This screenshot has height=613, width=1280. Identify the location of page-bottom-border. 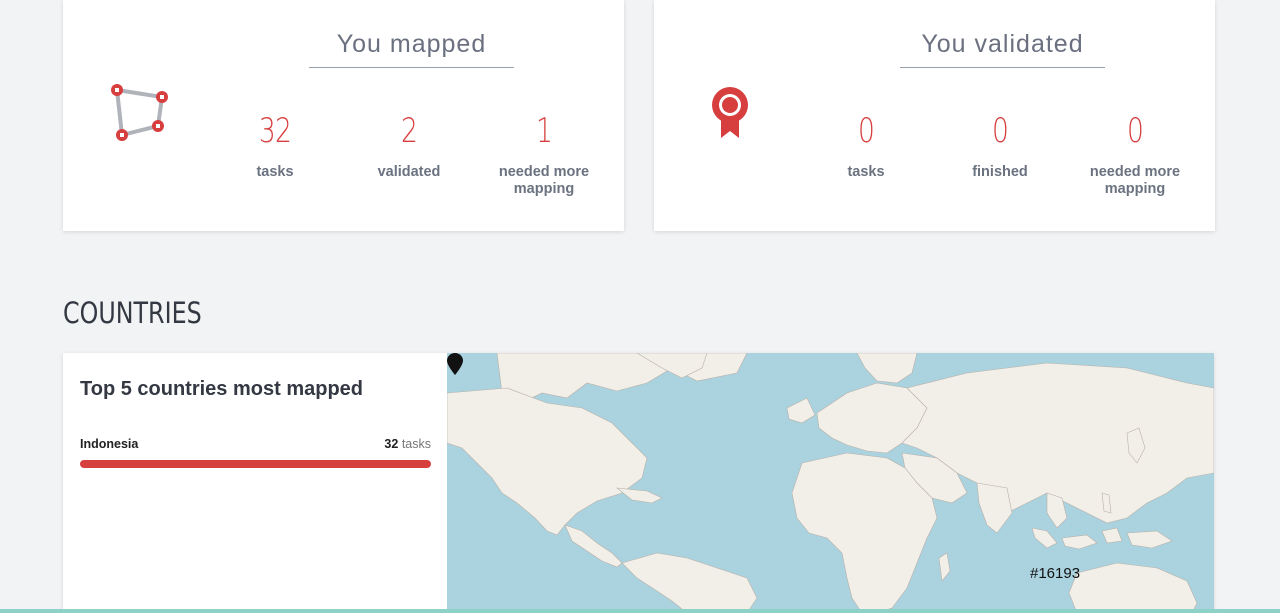
(640, 611).